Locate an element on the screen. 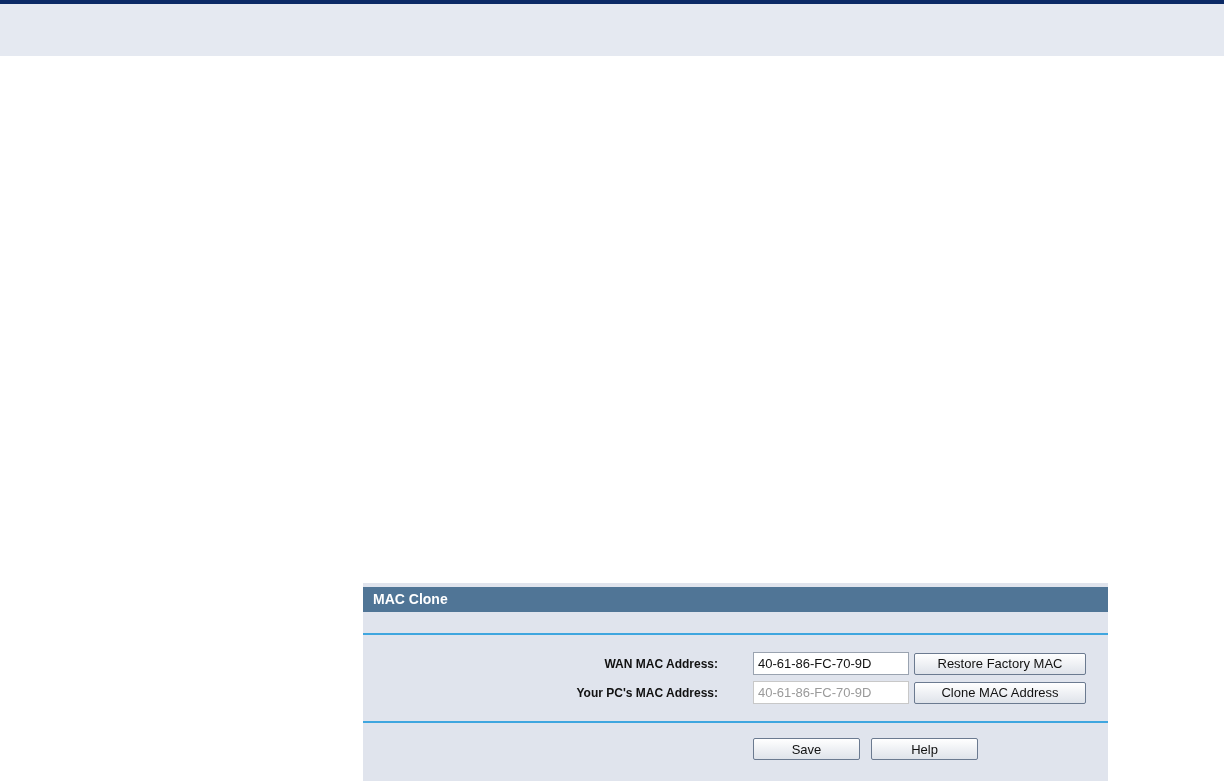 Image resolution: width=1224 pixels, height=781 pixels. panel-title: MAC Clone is located at coordinates (735, 599).